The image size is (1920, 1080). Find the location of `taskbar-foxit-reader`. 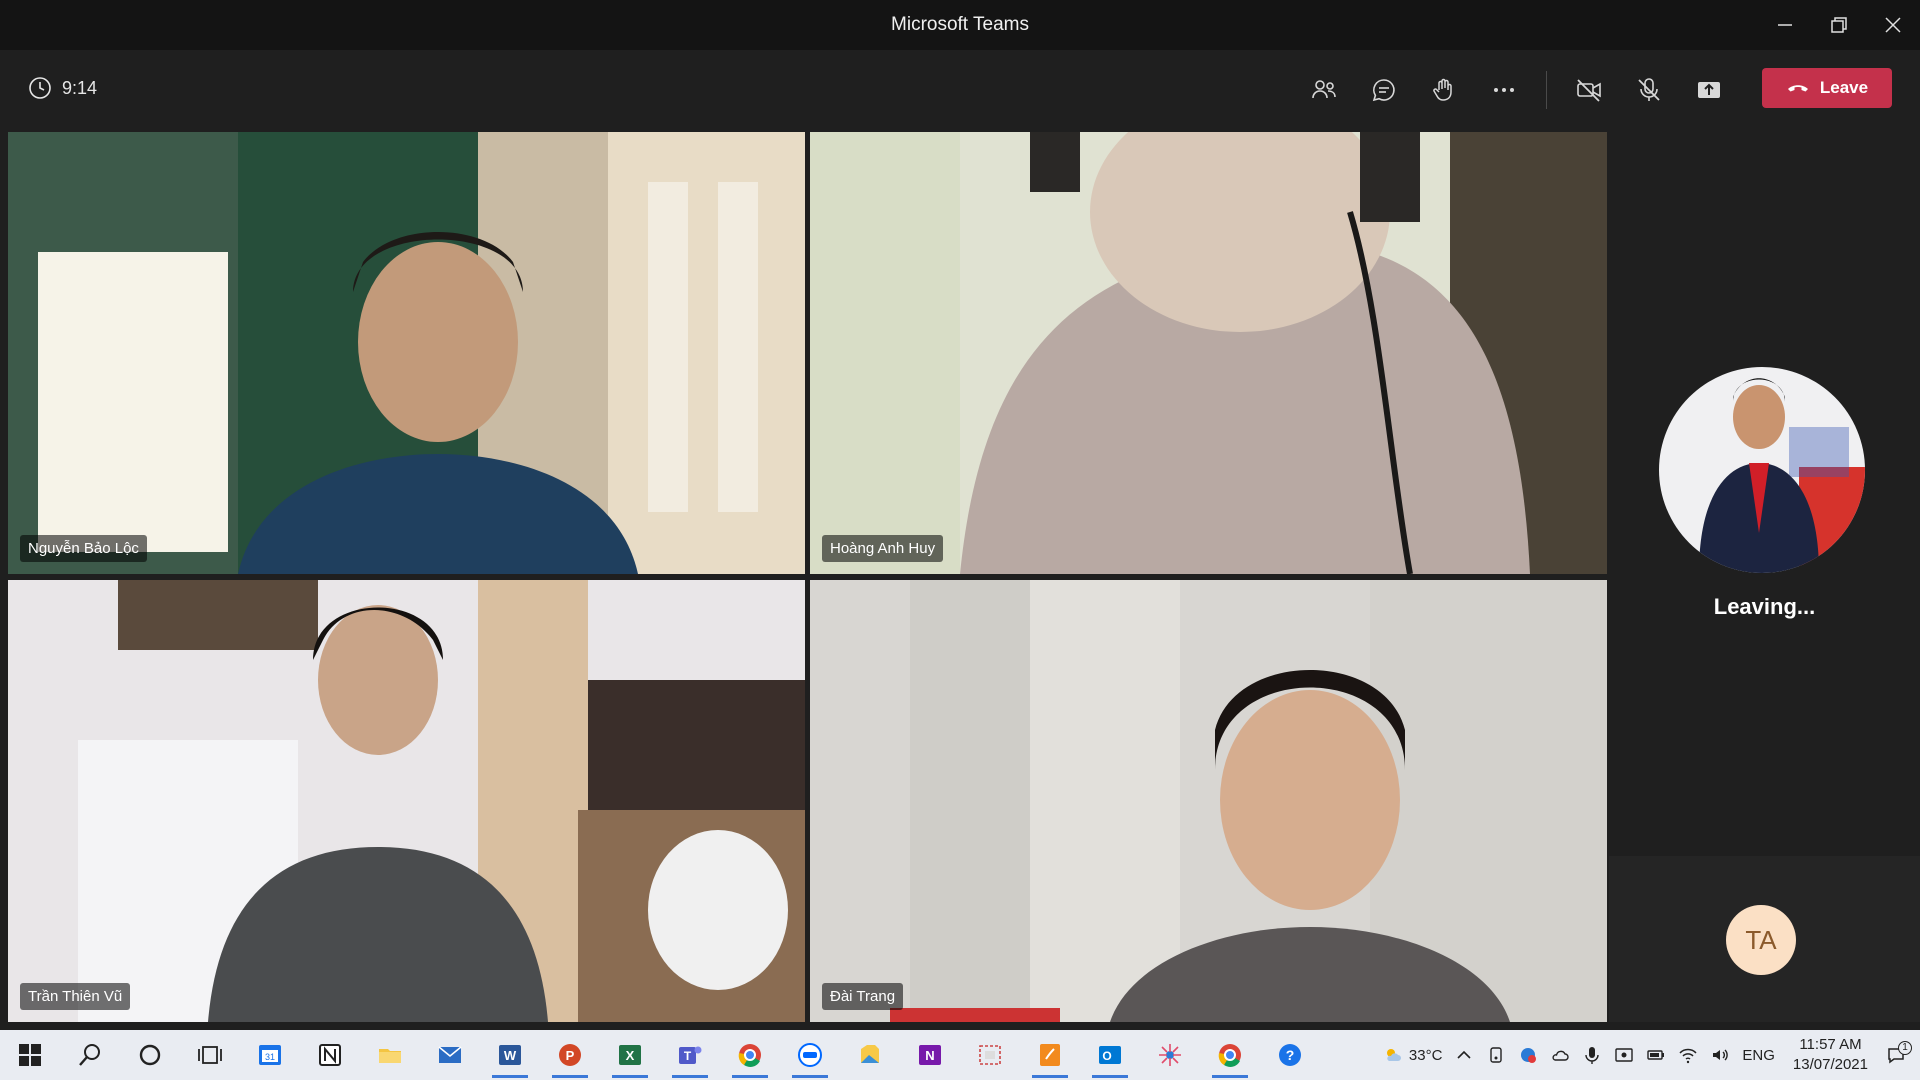

taskbar-foxit-reader is located at coordinates (1050, 1055).